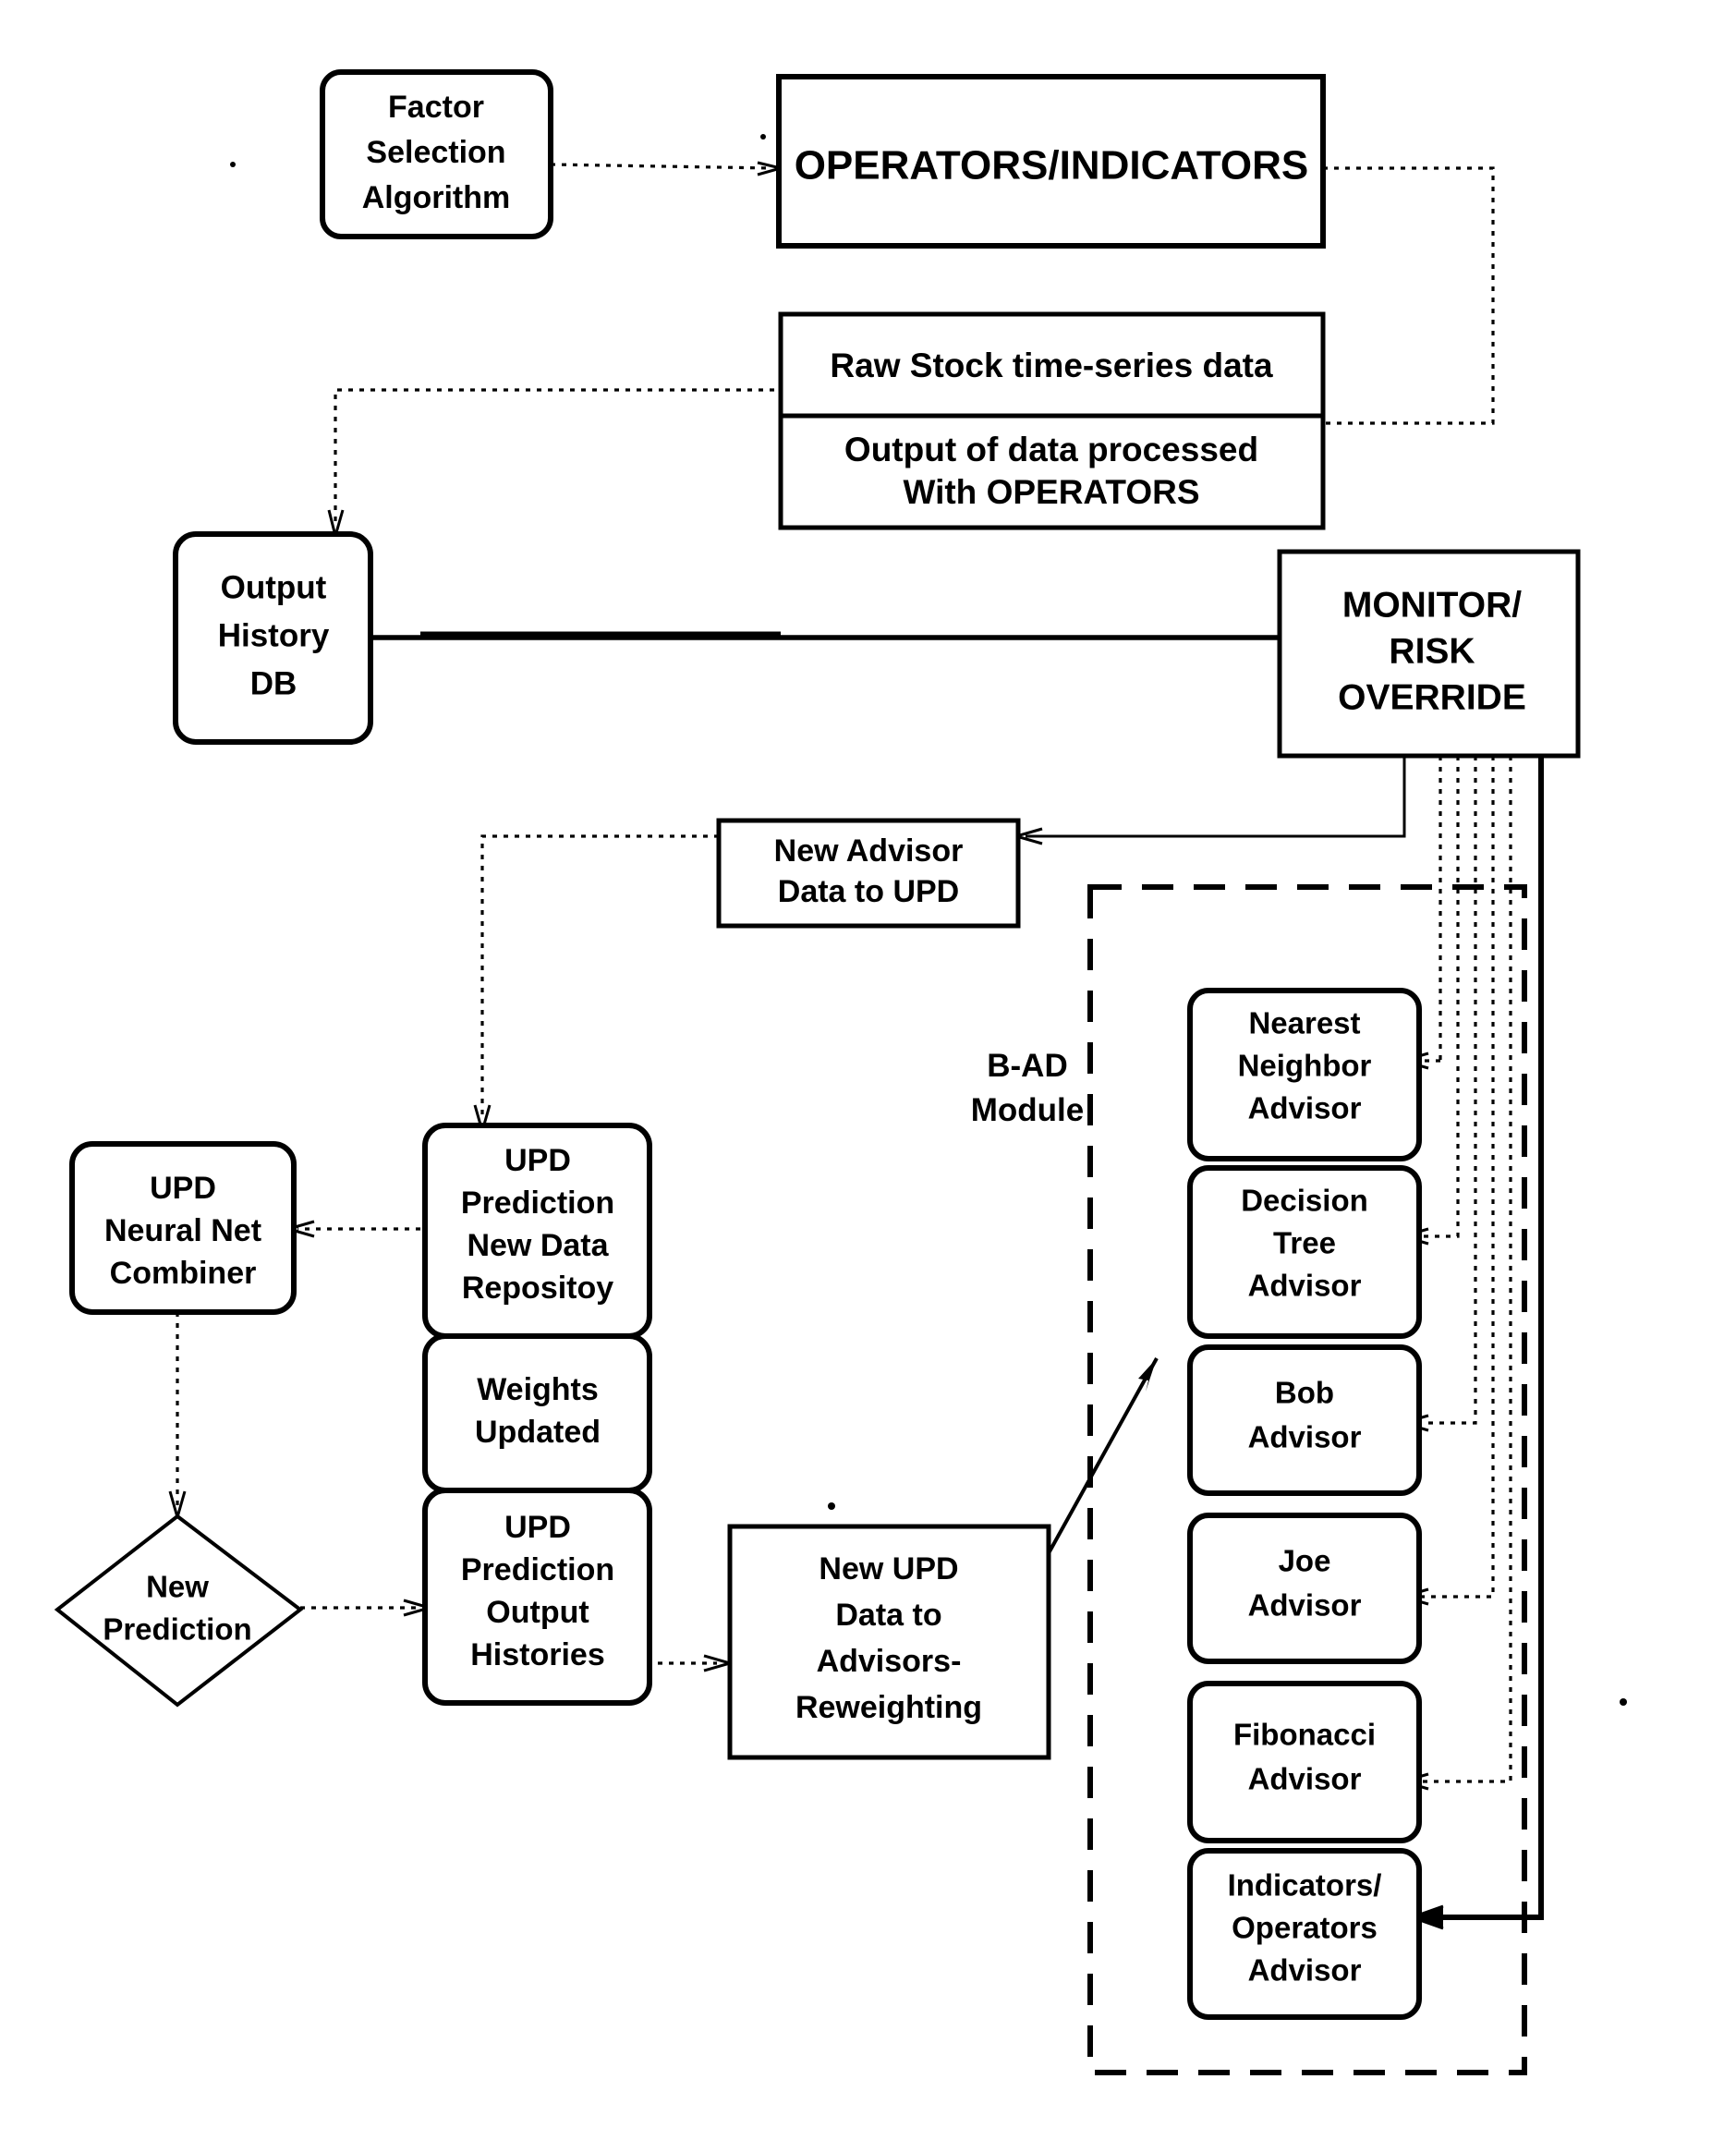  What do you see at coordinates (1305, 1928) in the screenshot?
I see `indicators-operators-line-2: Operators` at bounding box center [1305, 1928].